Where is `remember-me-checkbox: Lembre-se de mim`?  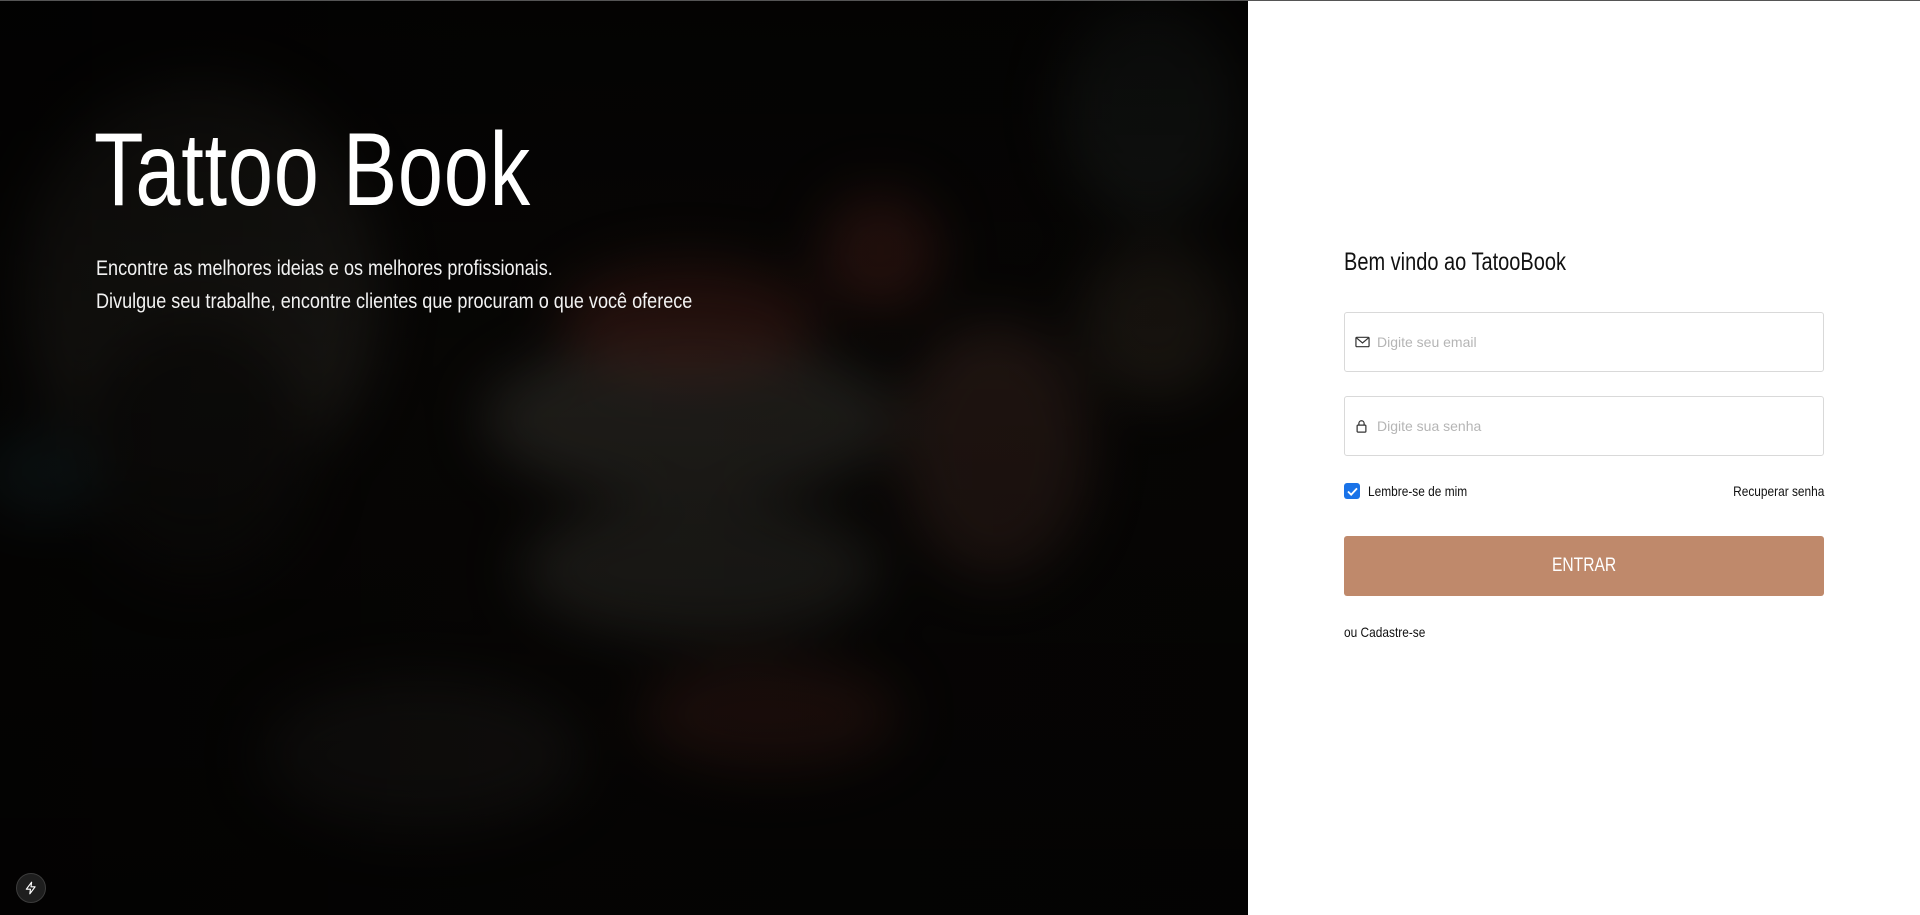 remember-me-checkbox: Lembre-se de mim is located at coordinates (1414, 491).